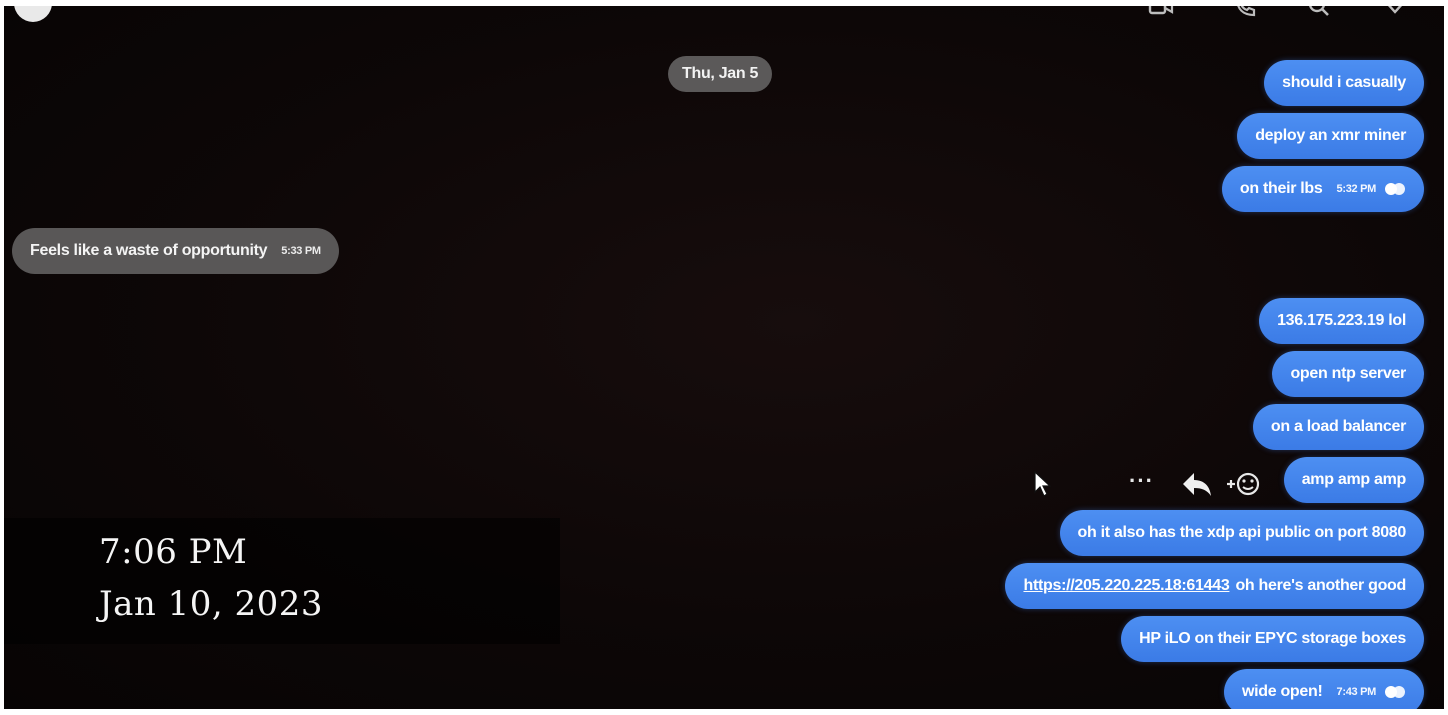 This screenshot has width=1448, height=715. I want to click on message-text: amp amp amp, so click(1354, 479).